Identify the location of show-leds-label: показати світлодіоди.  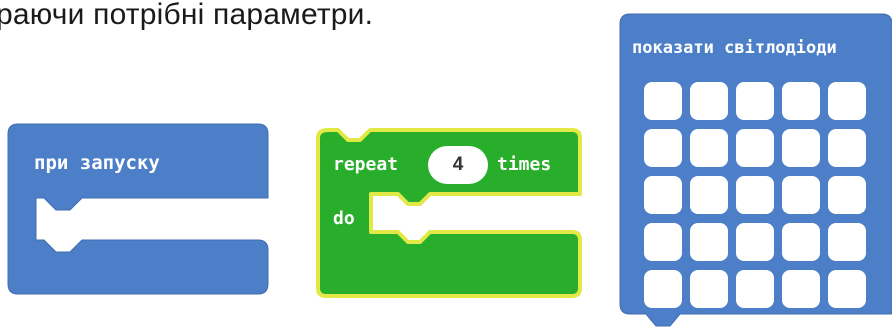
(734, 48).